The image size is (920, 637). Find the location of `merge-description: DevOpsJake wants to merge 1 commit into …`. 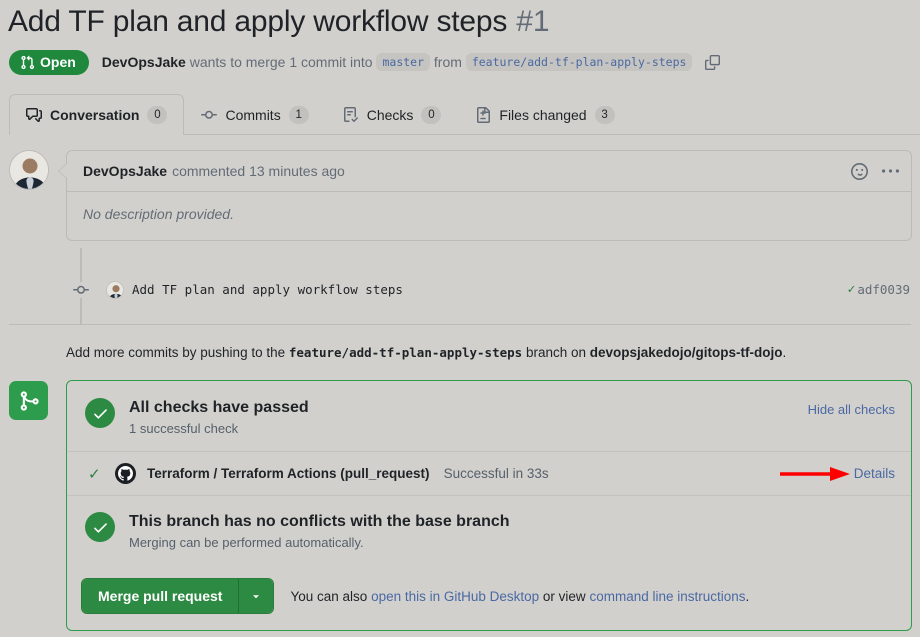

merge-description: DevOpsJake wants to merge 1 commit into … is located at coordinates (411, 62).